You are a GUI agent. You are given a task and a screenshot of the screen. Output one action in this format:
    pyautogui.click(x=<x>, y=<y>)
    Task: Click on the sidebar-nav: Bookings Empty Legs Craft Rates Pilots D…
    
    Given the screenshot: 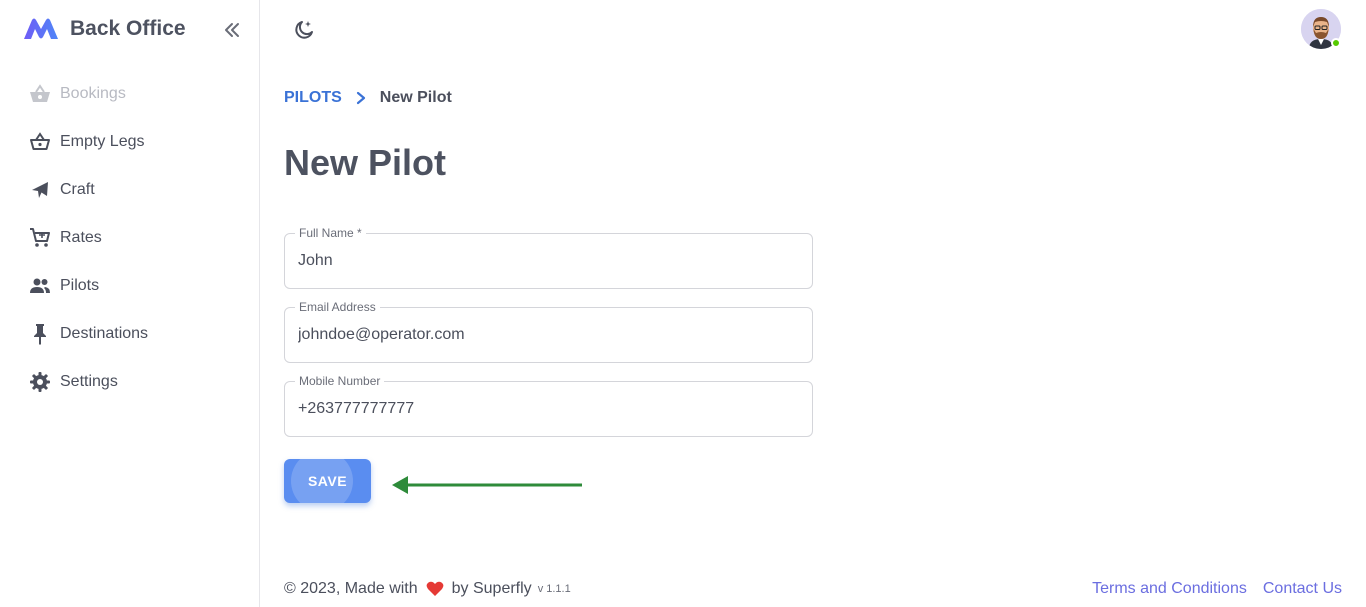 What is the action you would take?
    pyautogui.click(x=129, y=238)
    